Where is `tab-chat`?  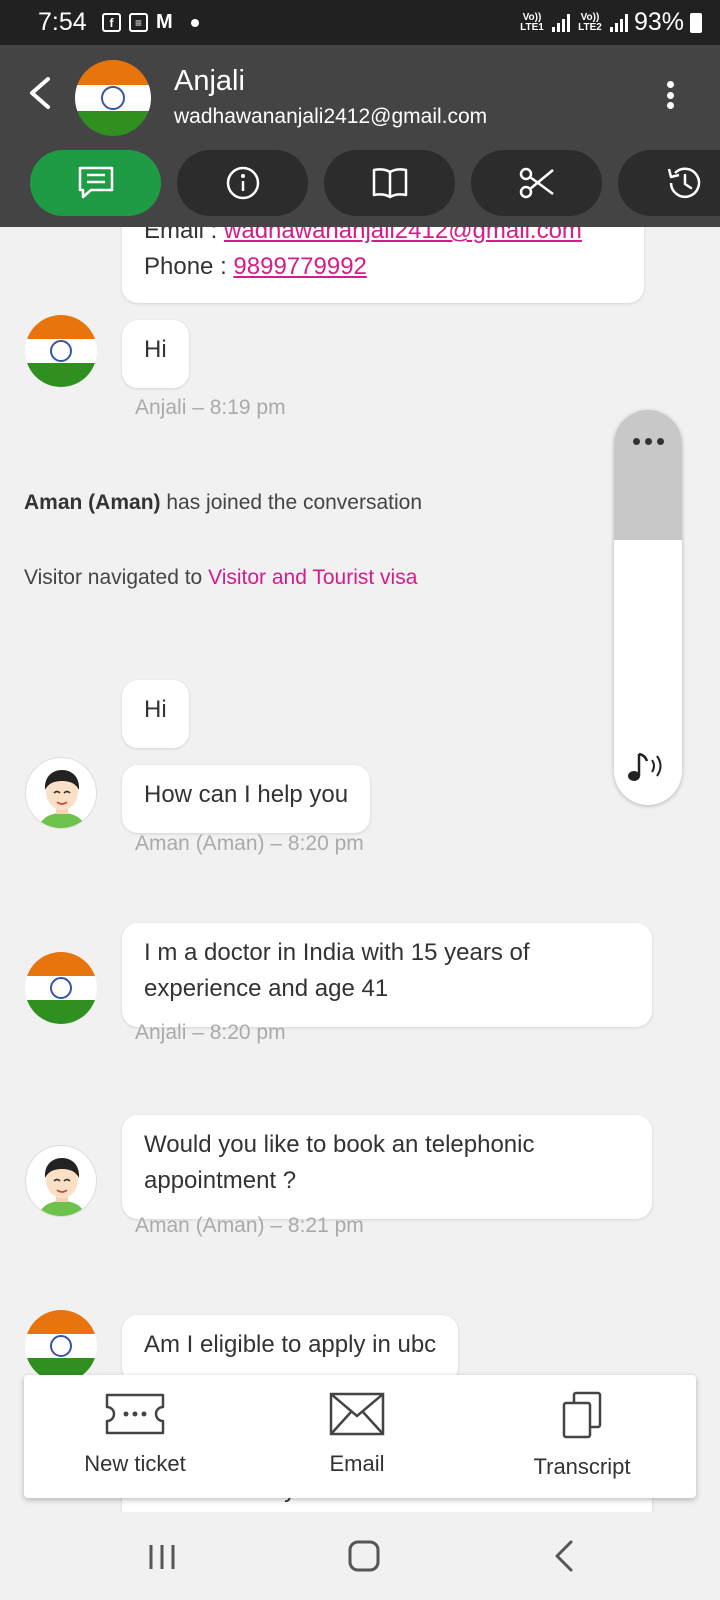 tab-chat is located at coordinates (95, 183).